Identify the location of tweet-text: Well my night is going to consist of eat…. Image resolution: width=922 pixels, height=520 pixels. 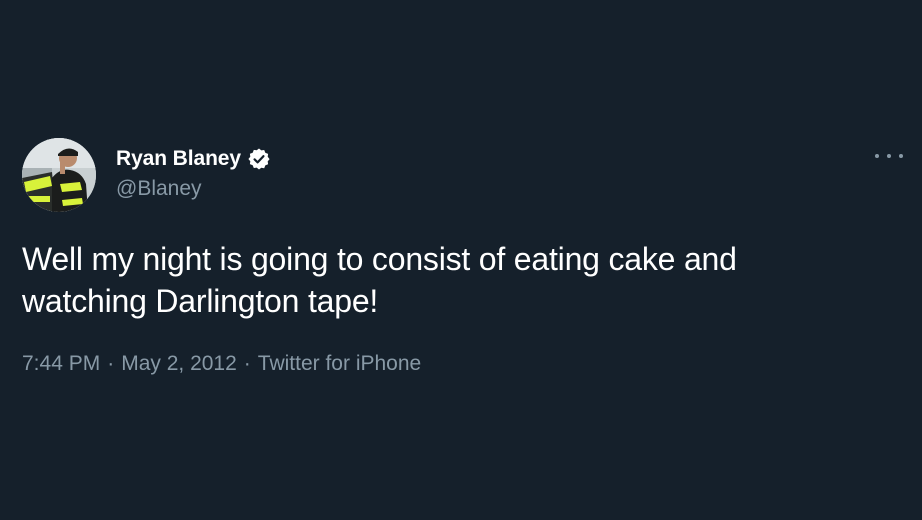
(379, 280).